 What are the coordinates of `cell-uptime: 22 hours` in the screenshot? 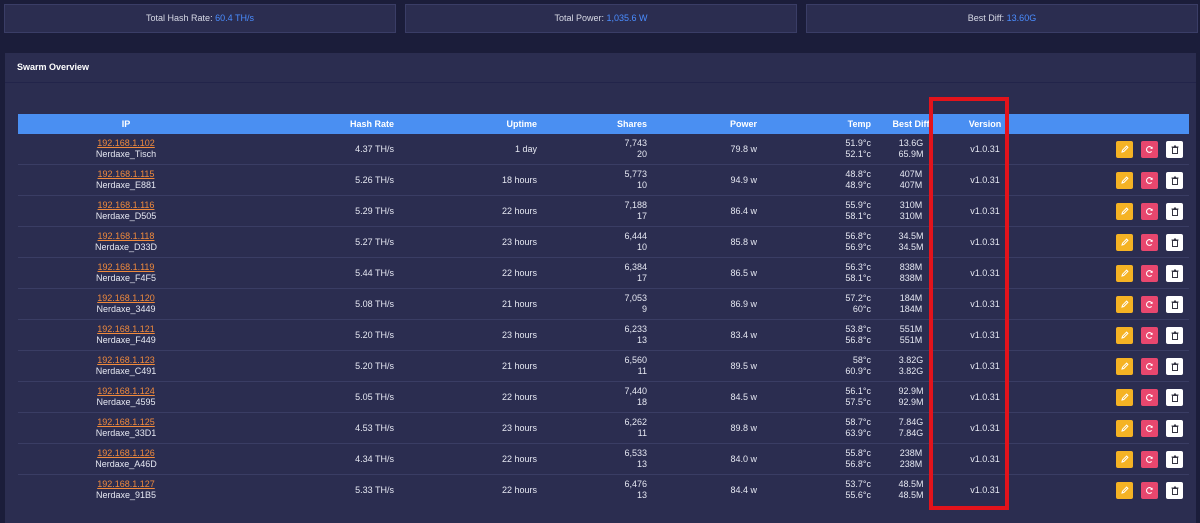 It's located at (465, 397).